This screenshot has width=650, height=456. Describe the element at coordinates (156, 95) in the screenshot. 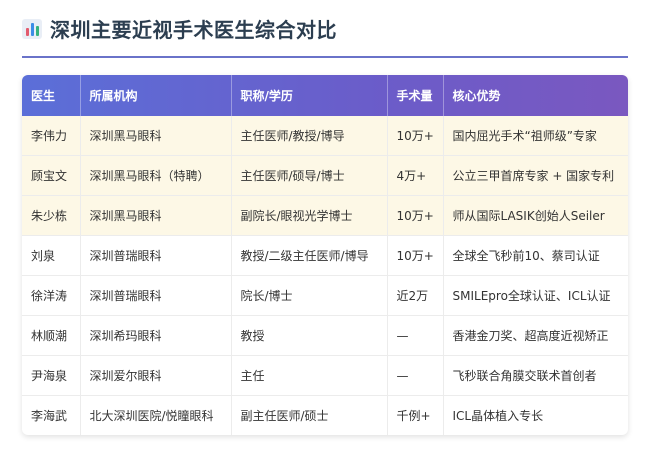

I see `column-header-org: 所属机构` at that location.